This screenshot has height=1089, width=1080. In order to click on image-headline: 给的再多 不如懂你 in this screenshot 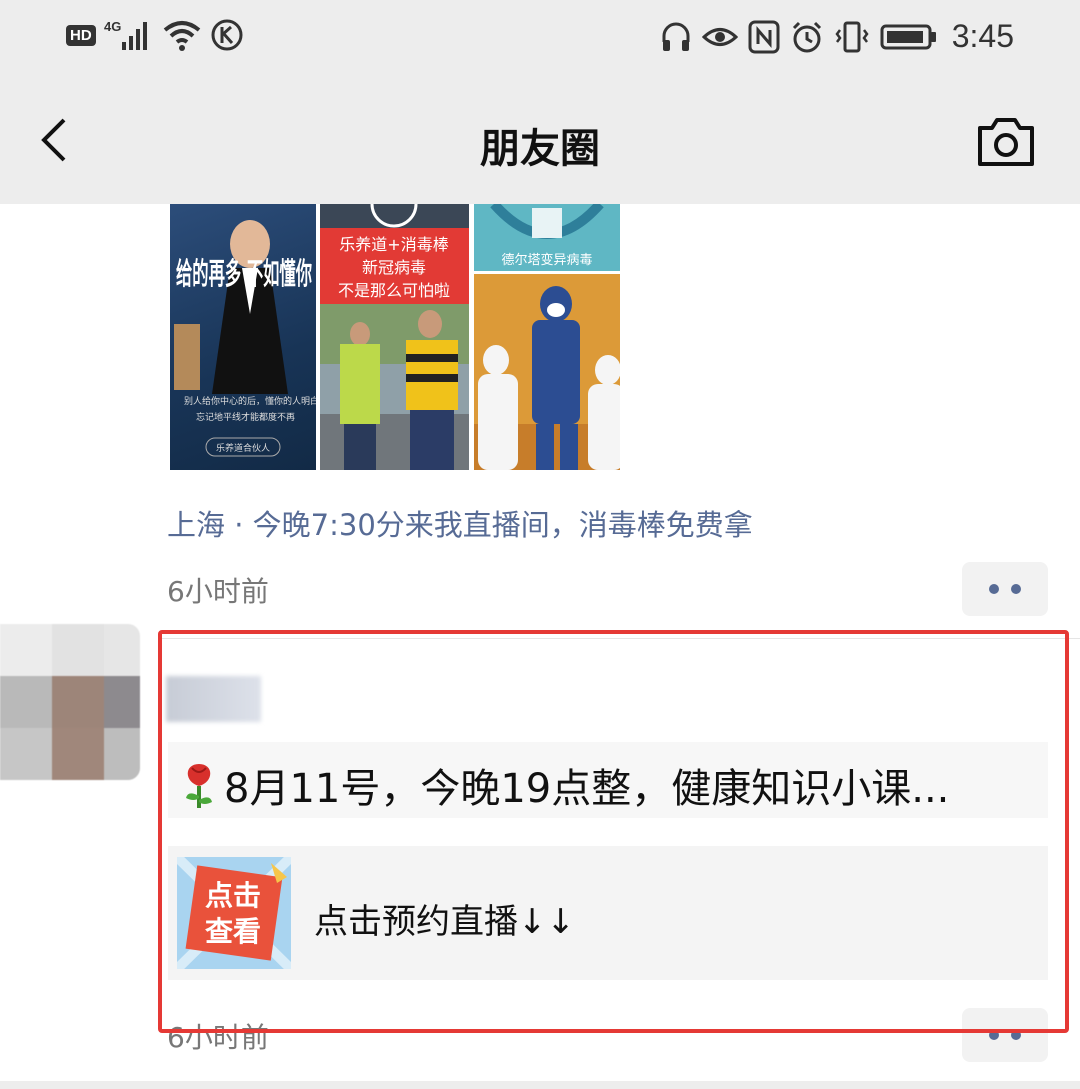, I will do `click(244, 274)`.